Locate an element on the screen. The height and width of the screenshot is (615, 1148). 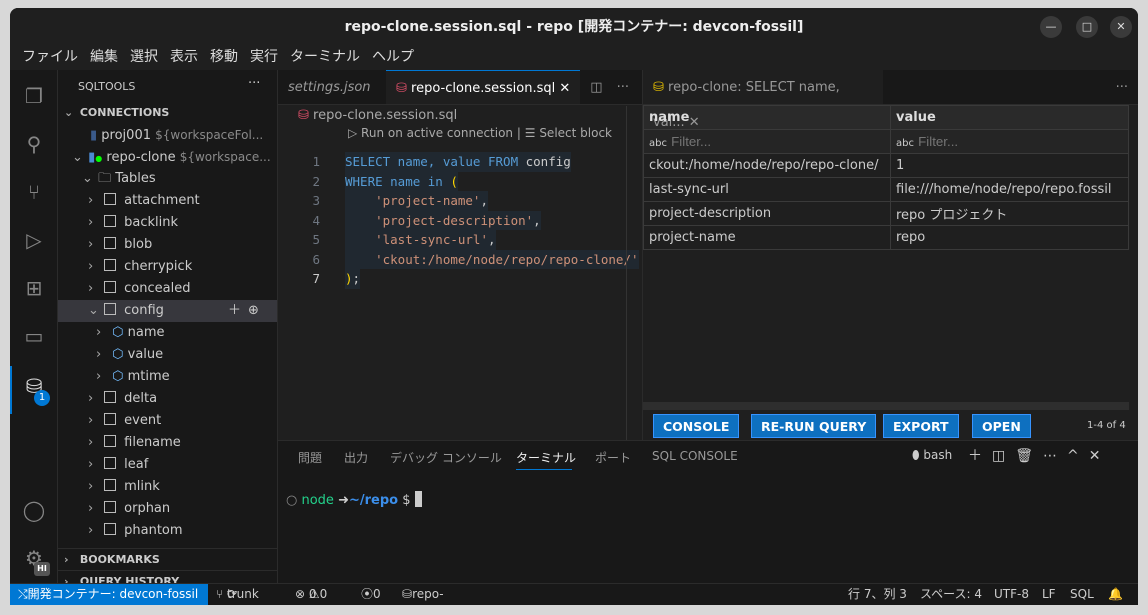
result-row: ckout:/home/node/repo/repo-clone/1 is located at coordinates (886, 165).